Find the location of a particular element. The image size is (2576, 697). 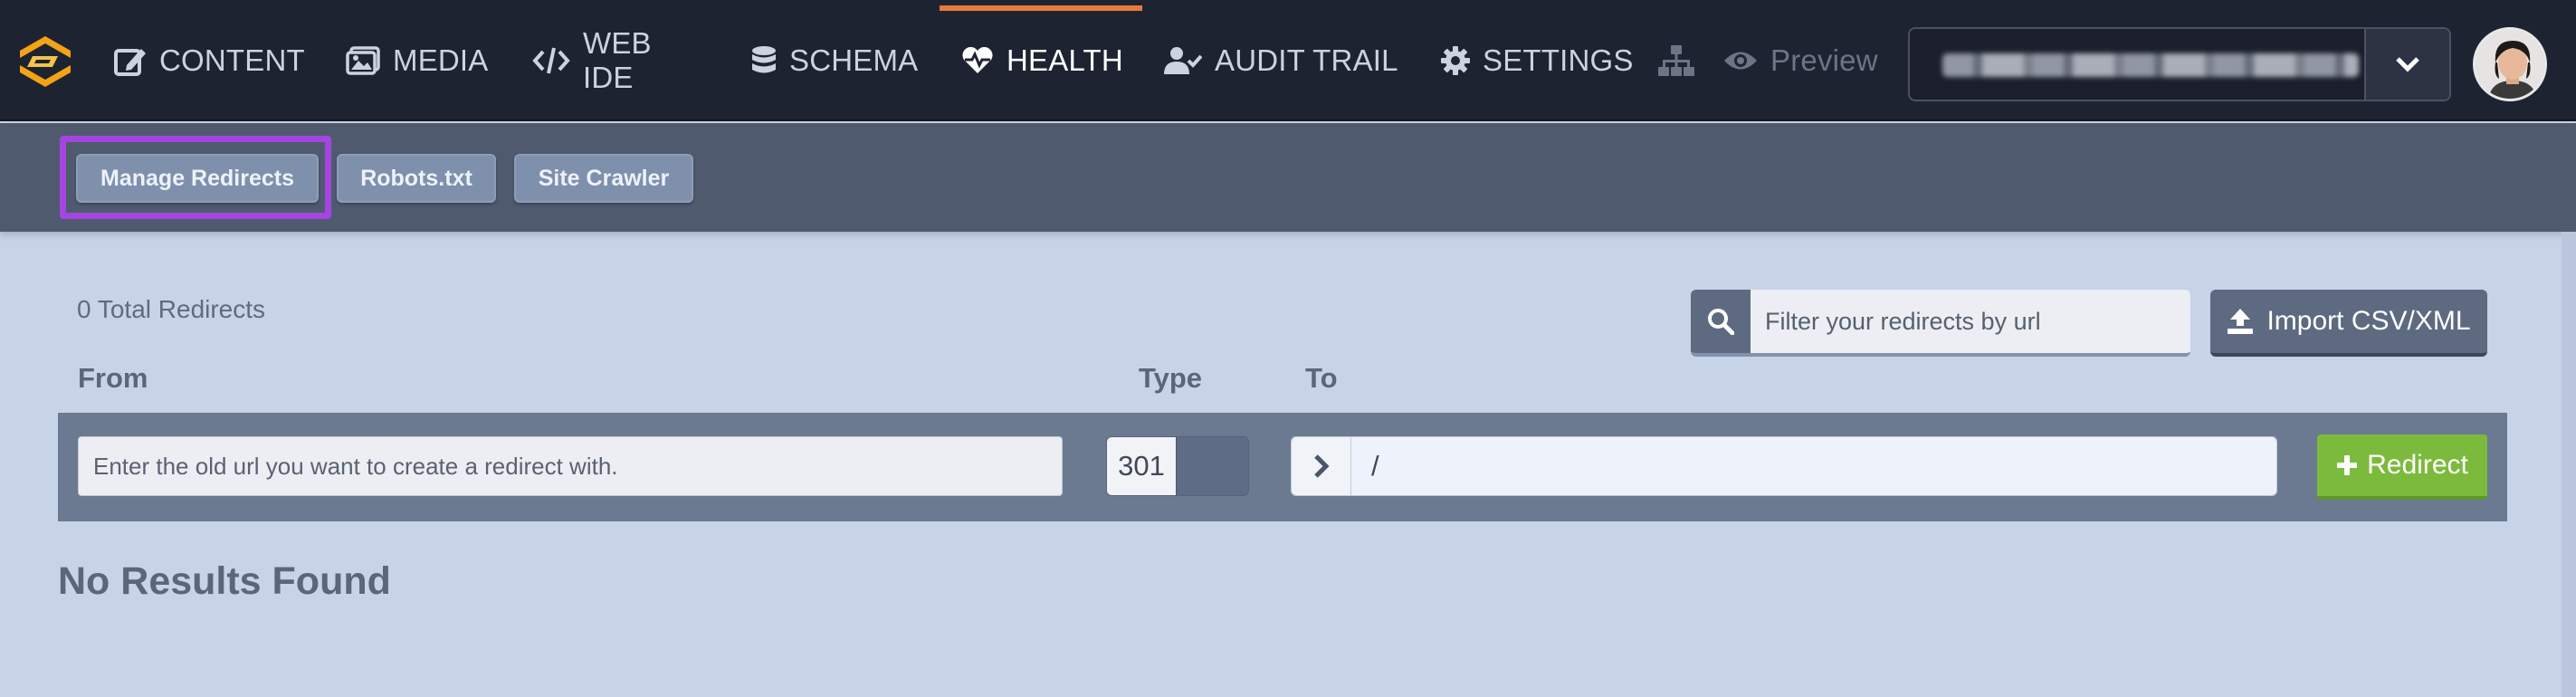

create-redirect-row: 301 Redirect is located at coordinates (1282, 467).